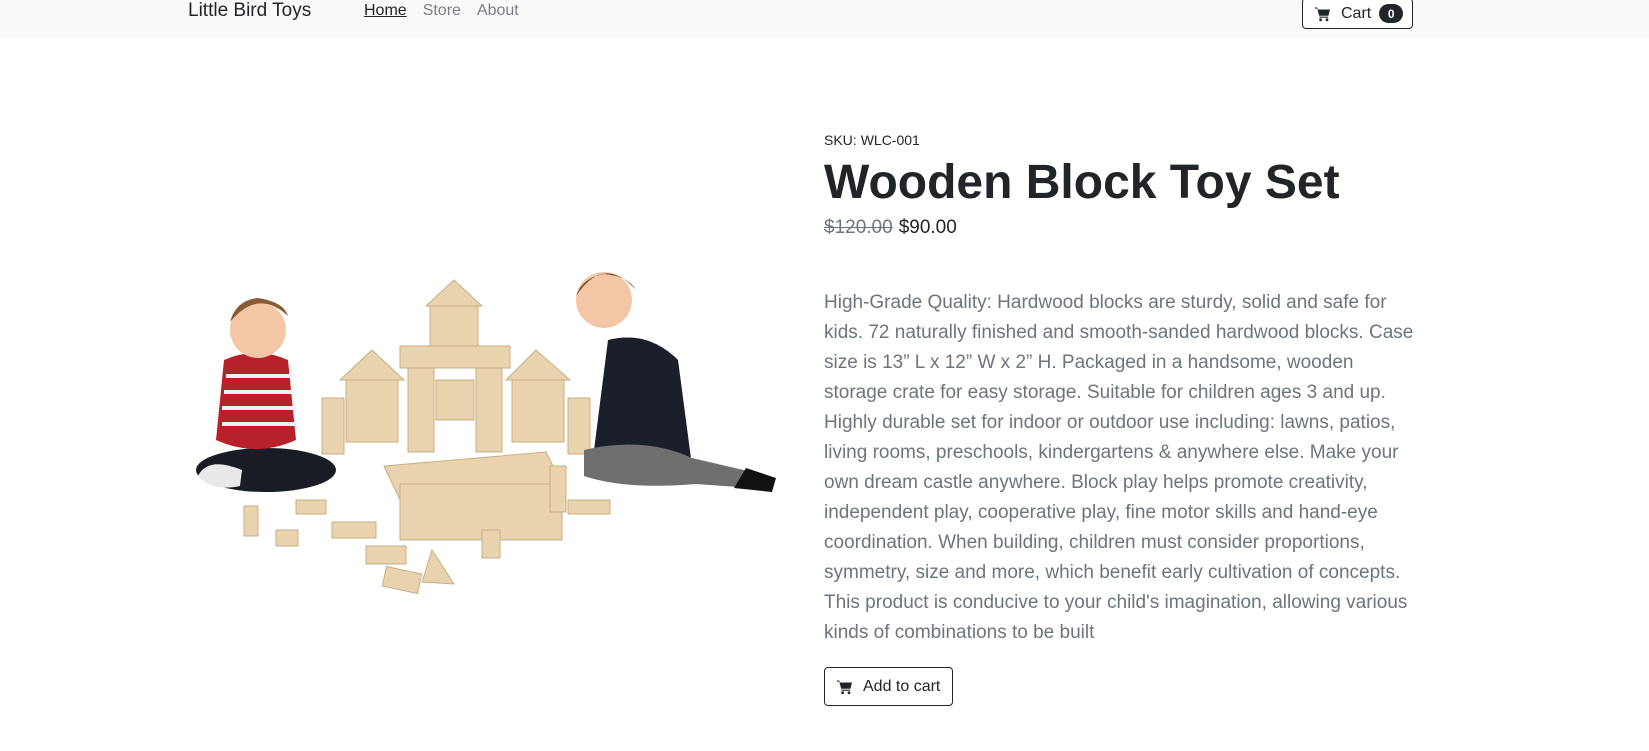 The image size is (1649, 751). Describe the element at coordinates (890, 140) in the screenshot. I see `sku-value: WLC-001` at that location.